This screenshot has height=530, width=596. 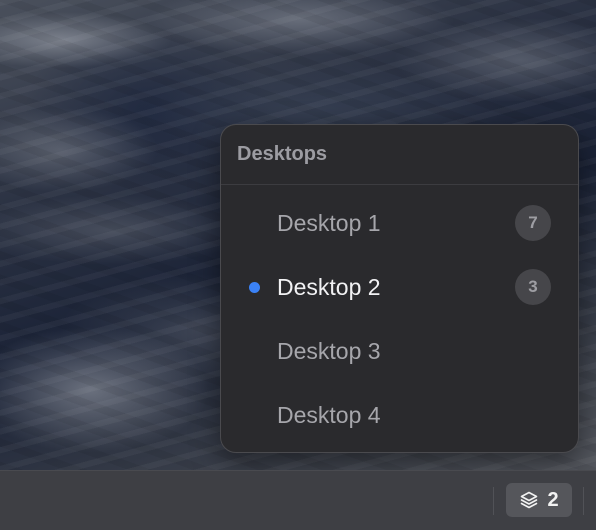 What do you see at coordinates (529, 500) in the screenshot?
I see `layers-icon` at bounding box center [529, 500].